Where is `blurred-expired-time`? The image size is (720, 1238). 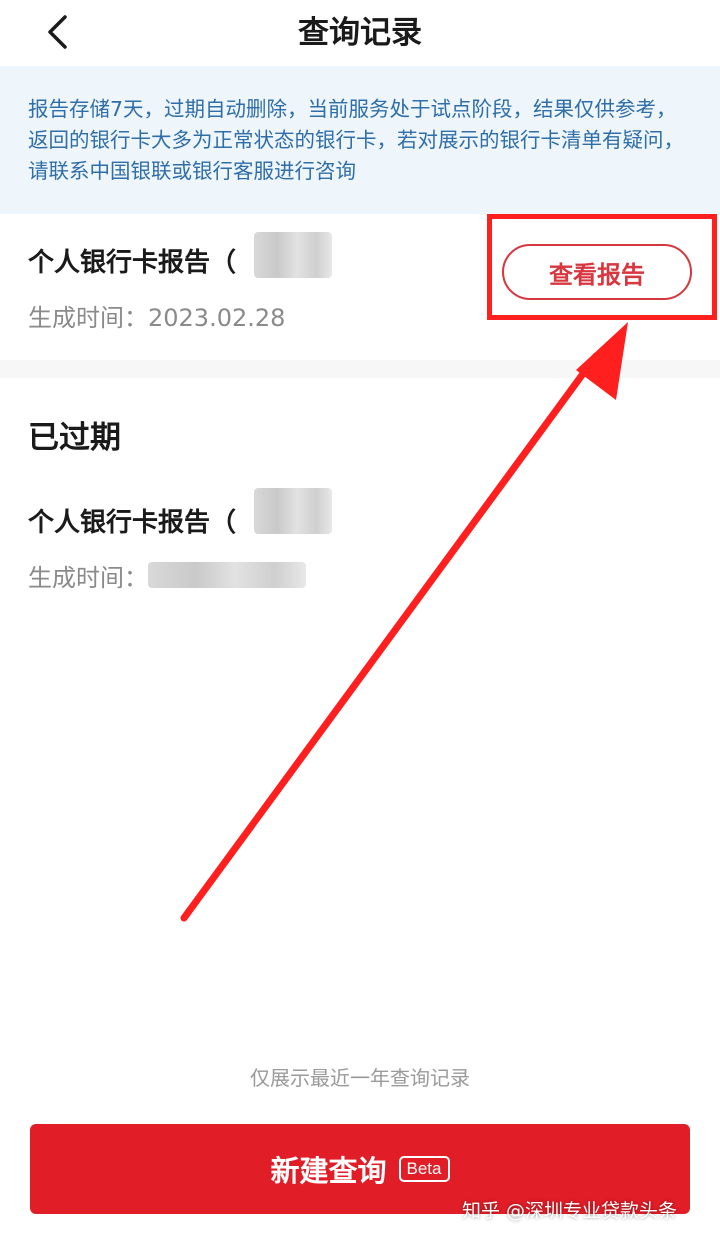
blurred-expired-time is located at coordinates (227, 575).